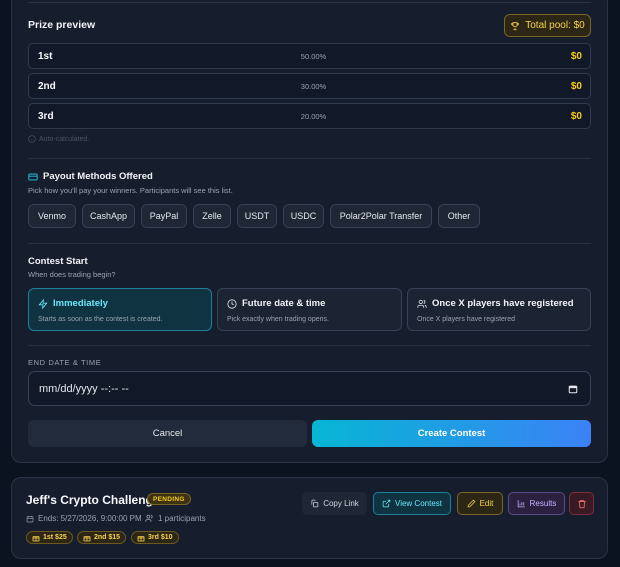  I want to click on prize-pill-3rd: 3rd $10, so click(155, 537).